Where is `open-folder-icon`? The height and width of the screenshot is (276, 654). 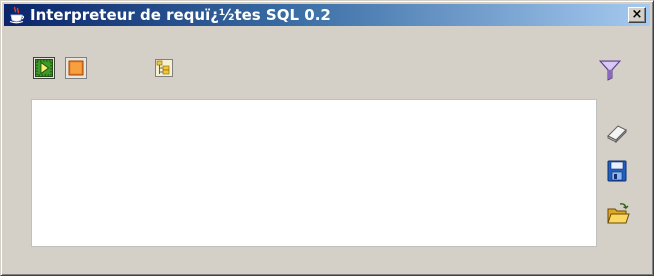 open-folder-icon is located at coordinates (618, 213).